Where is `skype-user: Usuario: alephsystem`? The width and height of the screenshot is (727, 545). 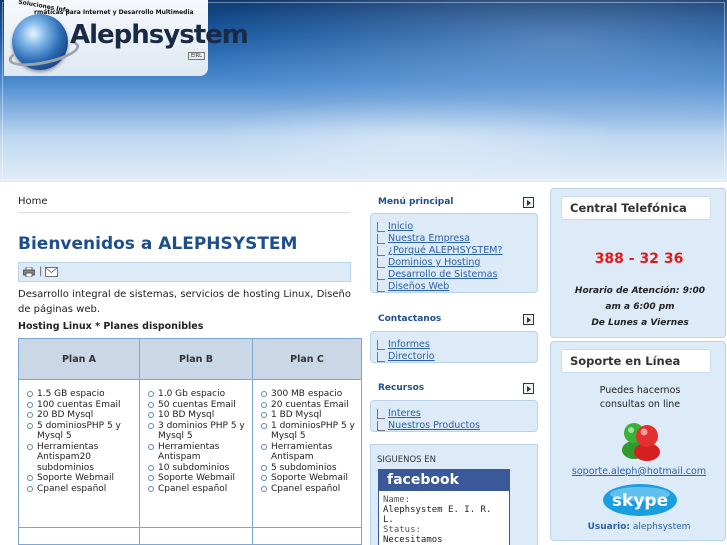
skype-user: Usuario: alephsystem is located at coordinates (639, 527).